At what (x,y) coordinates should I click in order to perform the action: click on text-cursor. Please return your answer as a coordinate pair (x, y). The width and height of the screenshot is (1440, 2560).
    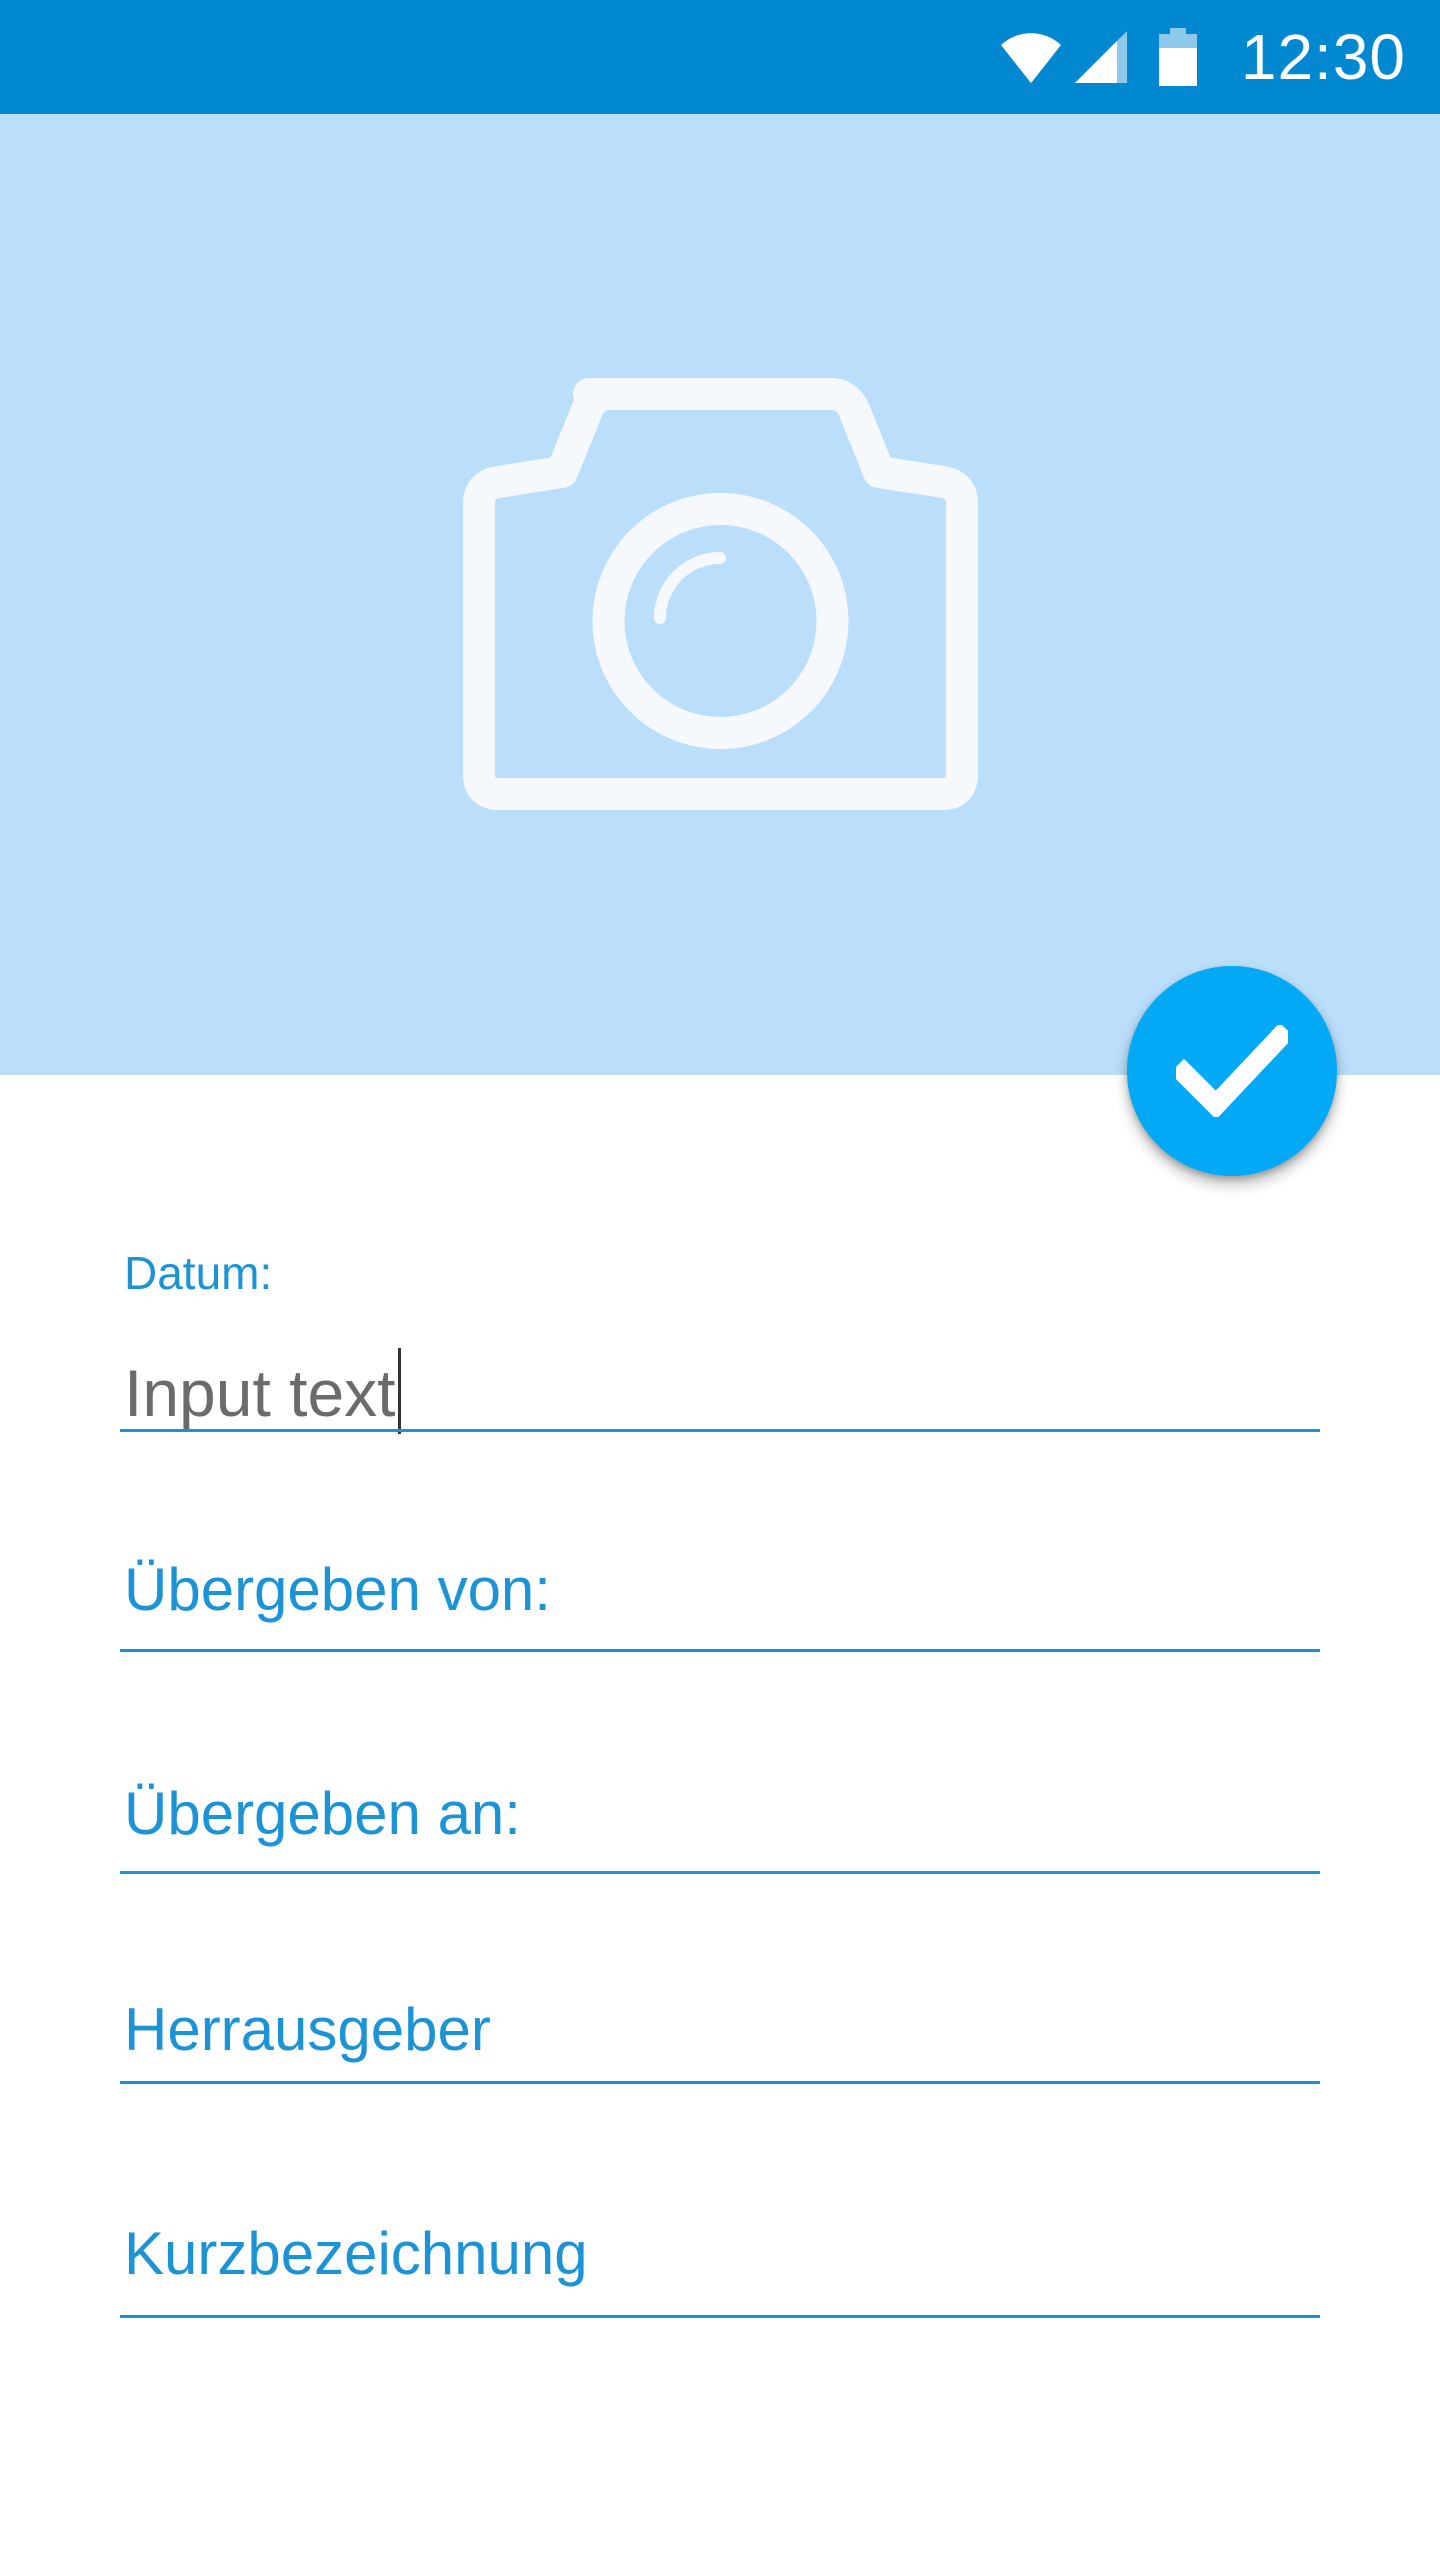
    Looking at the image, I should click on (399, 1391).